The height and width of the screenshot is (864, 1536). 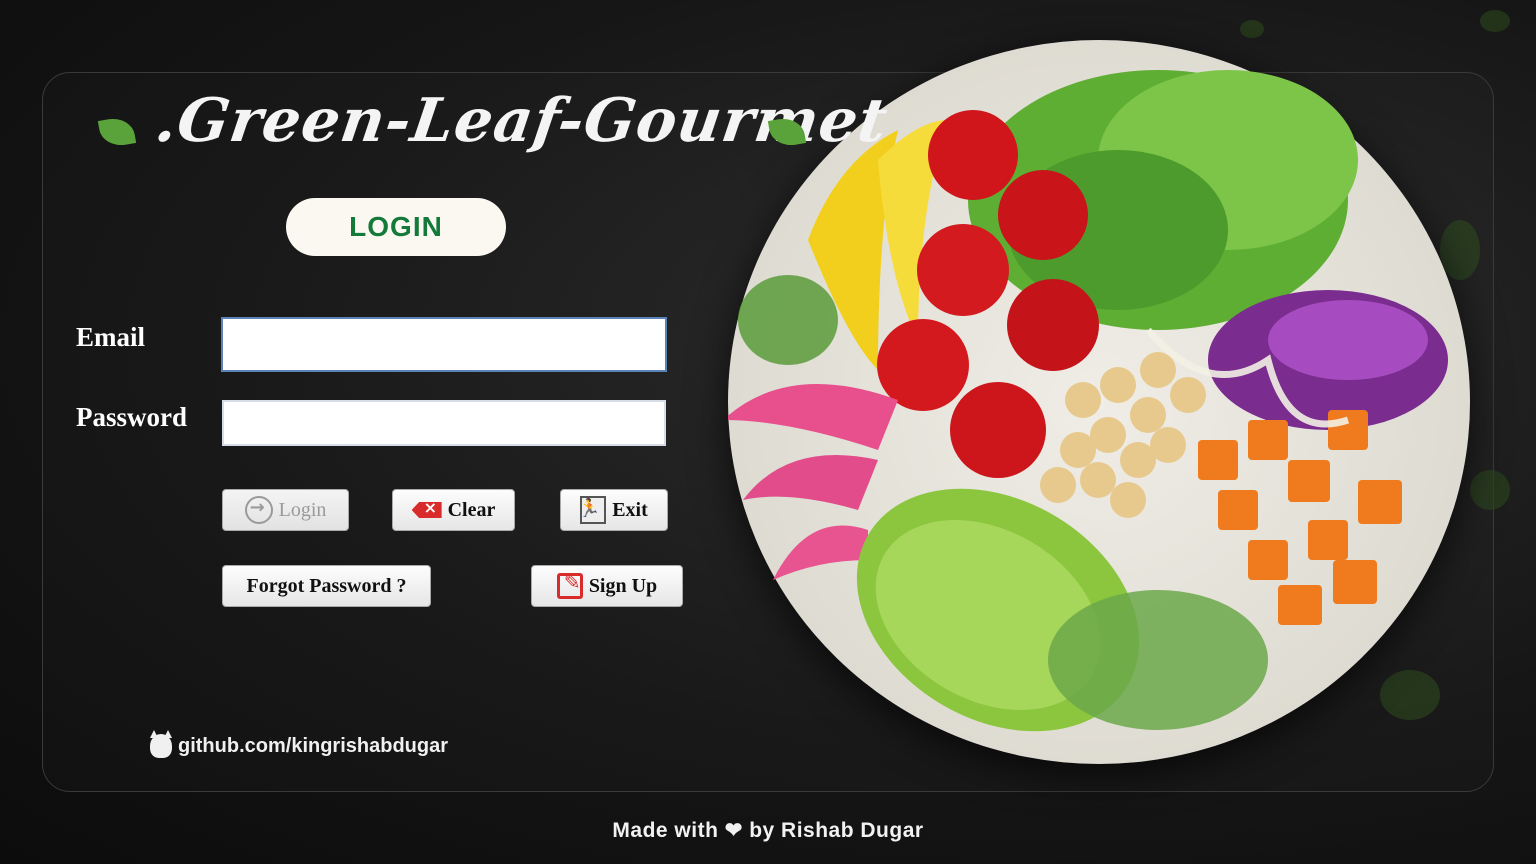 What do you see at coordinates (444, 423) in the screenshot?
I see `password-field` at bounding box center [444, 423].